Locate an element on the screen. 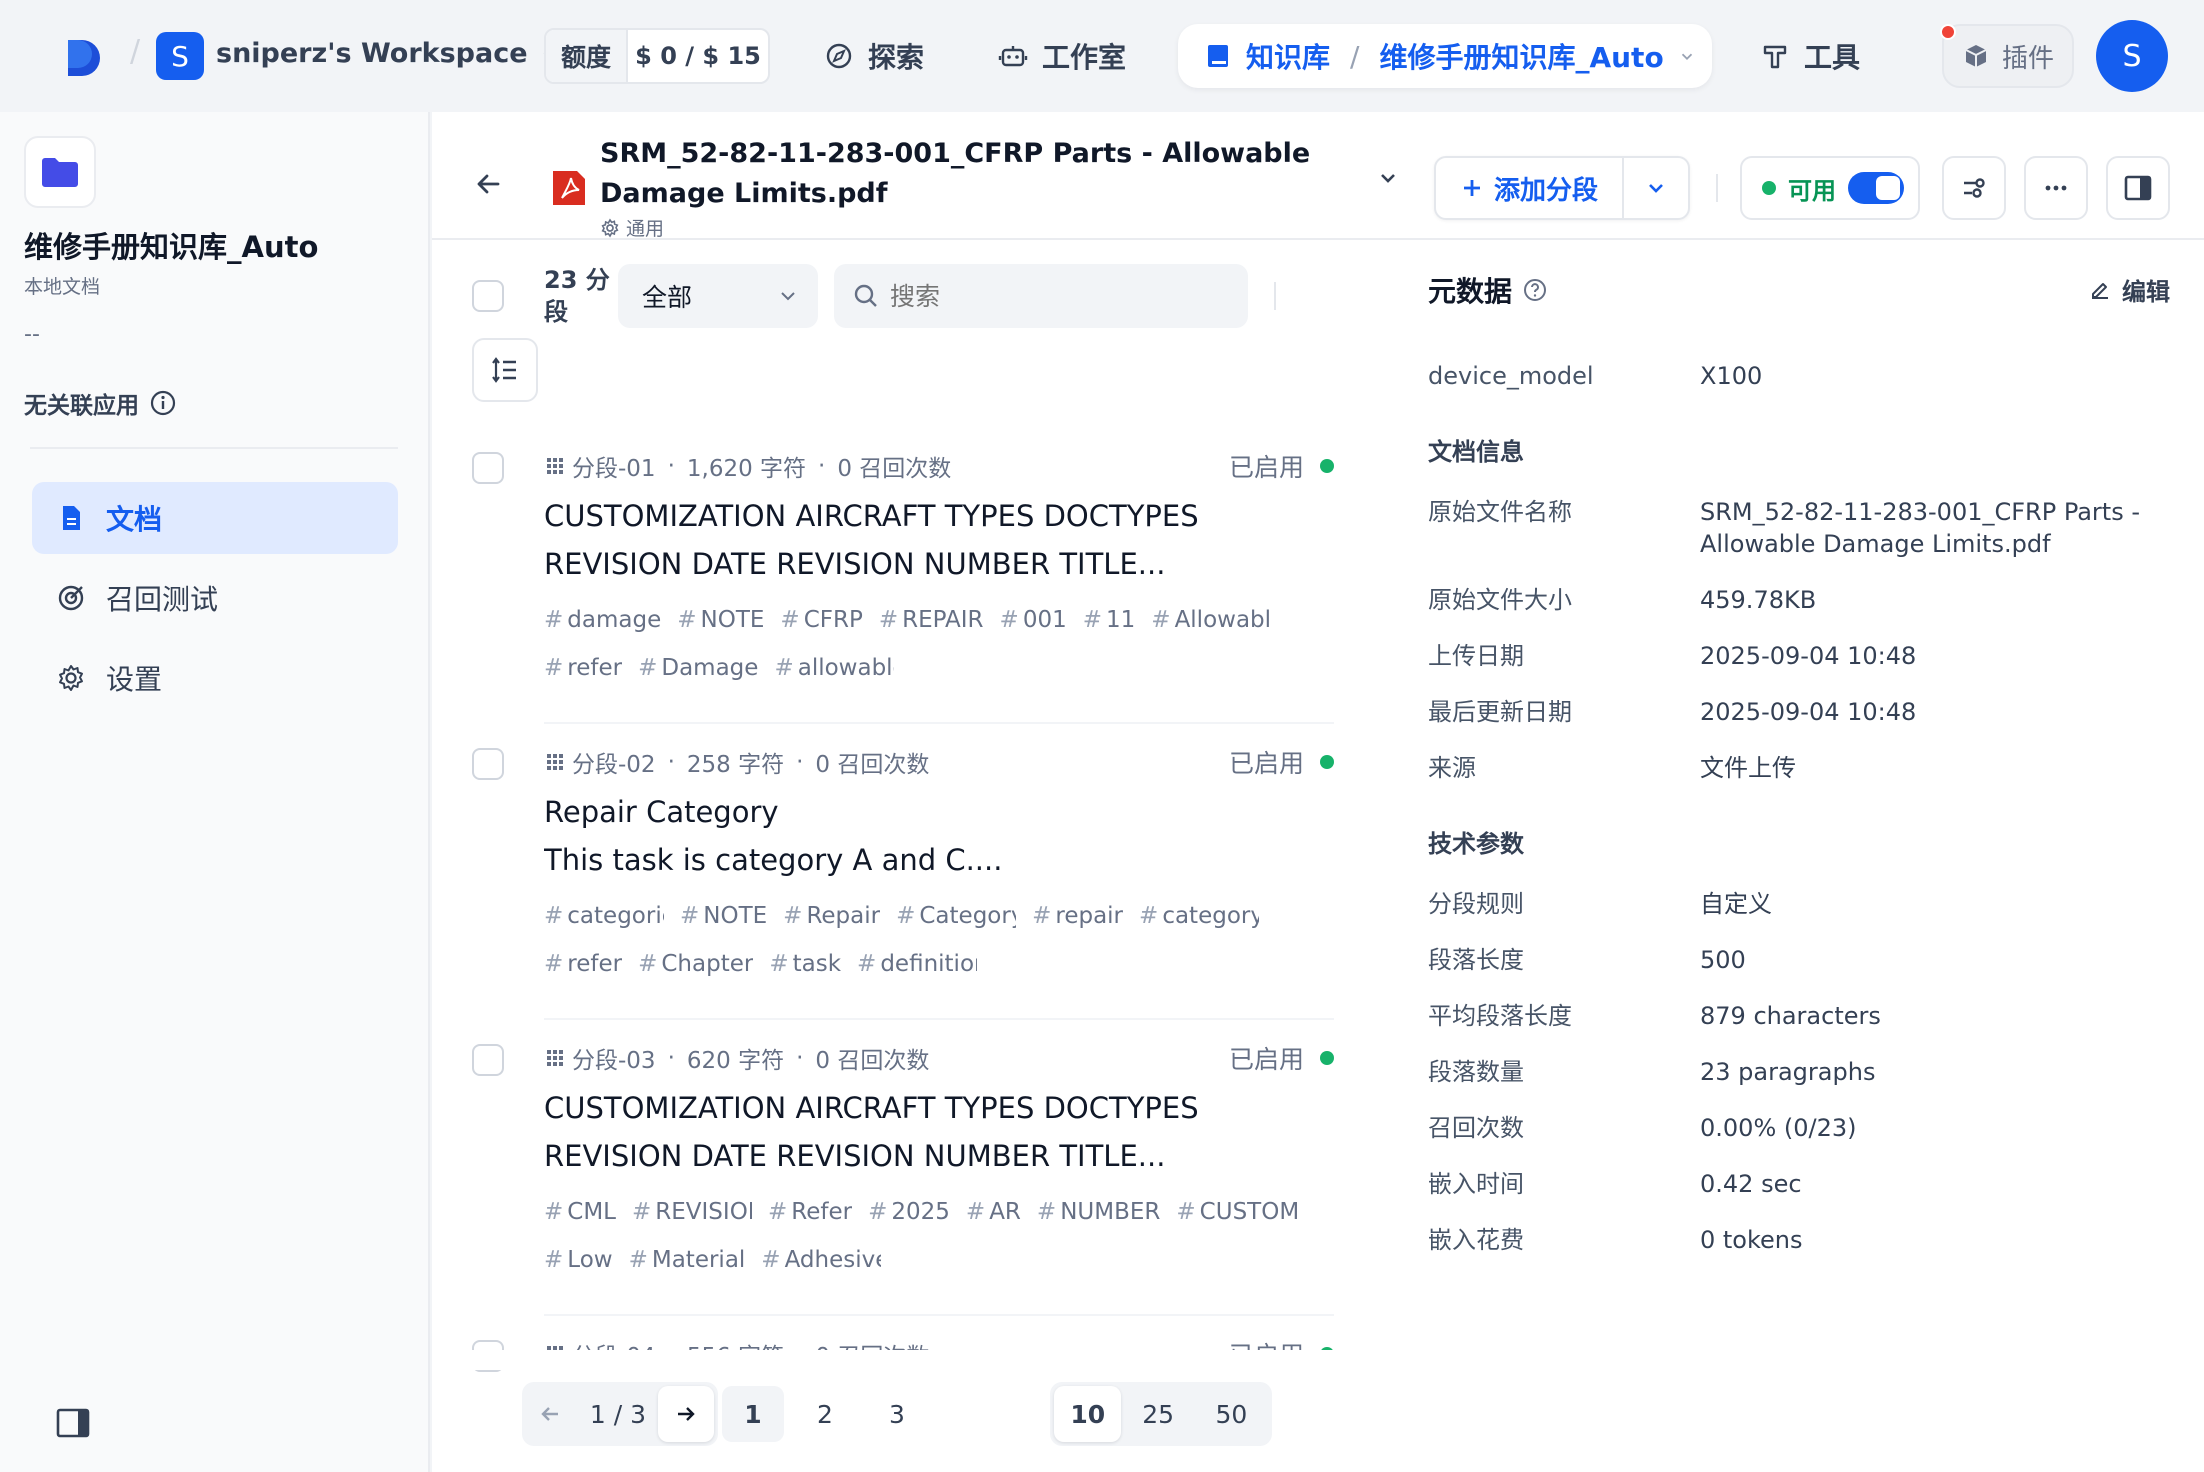 Image resolution: width=2204 pixels, height=1472 pixels. toggle-metadata-panel-button is located at coordinates (2138, 188).